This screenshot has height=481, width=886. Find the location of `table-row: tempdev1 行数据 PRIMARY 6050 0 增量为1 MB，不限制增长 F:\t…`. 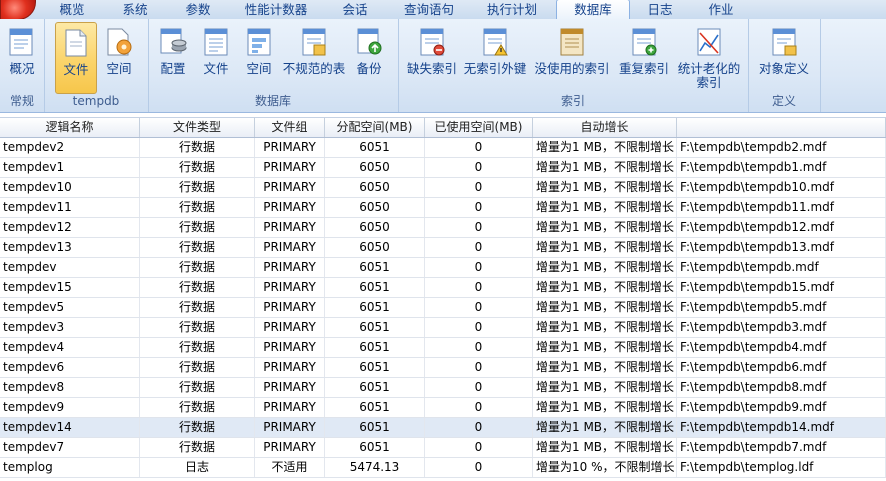

table-row: tempdev1 行数据 PRIMARY 6050 0 增量为1 MB，不限制增长 F:\t… is located at coordinates (443, 168).